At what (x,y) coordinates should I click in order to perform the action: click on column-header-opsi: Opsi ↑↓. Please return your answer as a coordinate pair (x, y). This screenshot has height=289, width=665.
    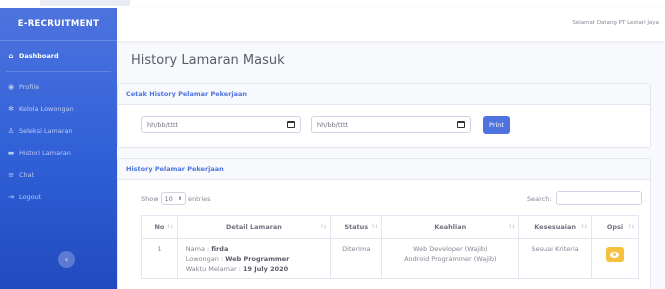
    Looking at the image, I should click on (615, 227).